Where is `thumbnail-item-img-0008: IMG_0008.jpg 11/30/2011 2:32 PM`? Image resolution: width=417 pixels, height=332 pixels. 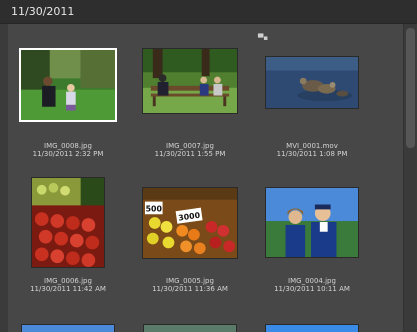 thumbnail-item-img-0008: IMG_0008.jpg 11/30/2011 2:32 PM is located at coordinates (68, 105).